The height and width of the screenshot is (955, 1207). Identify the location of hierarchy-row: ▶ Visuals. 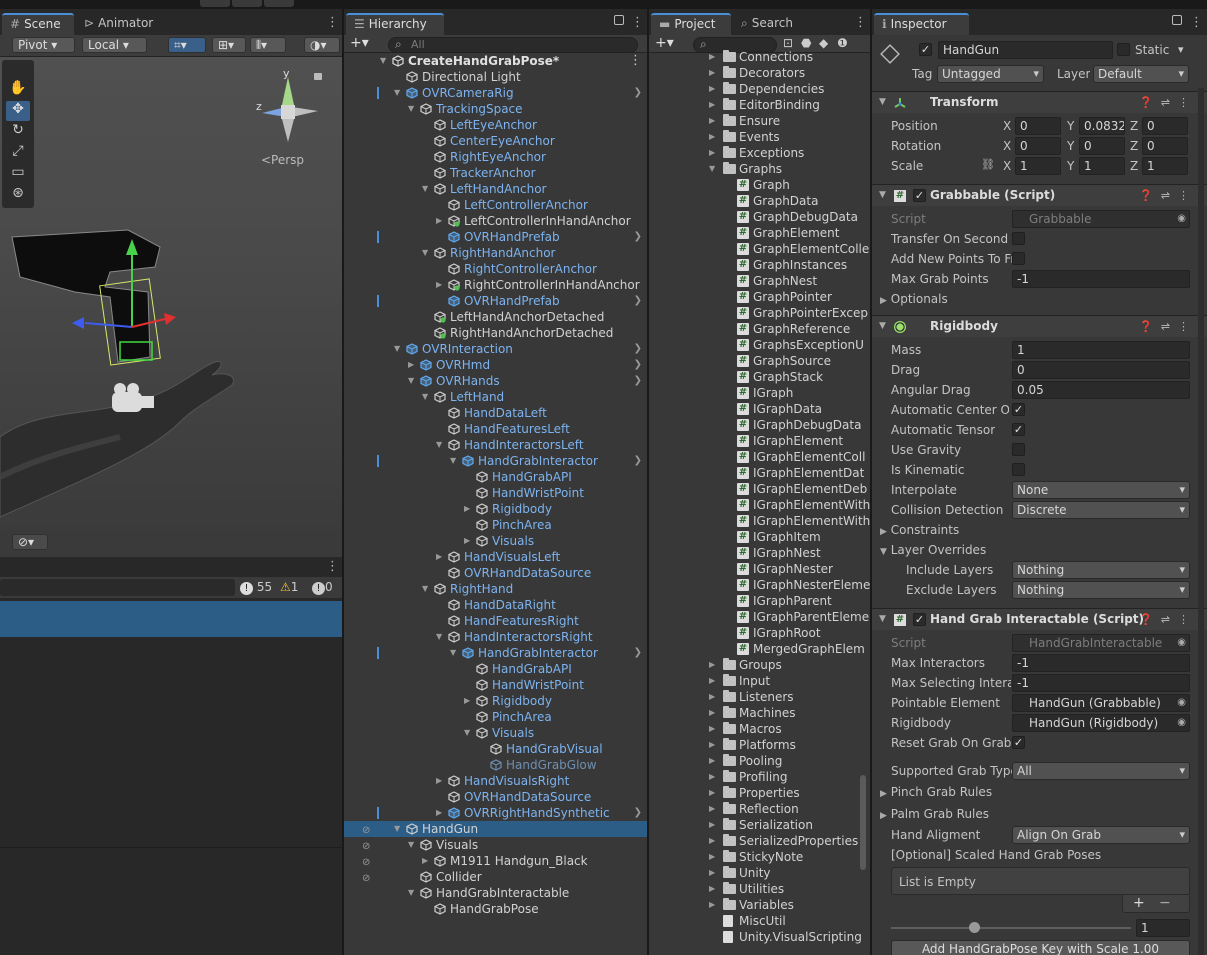
(495, 541).